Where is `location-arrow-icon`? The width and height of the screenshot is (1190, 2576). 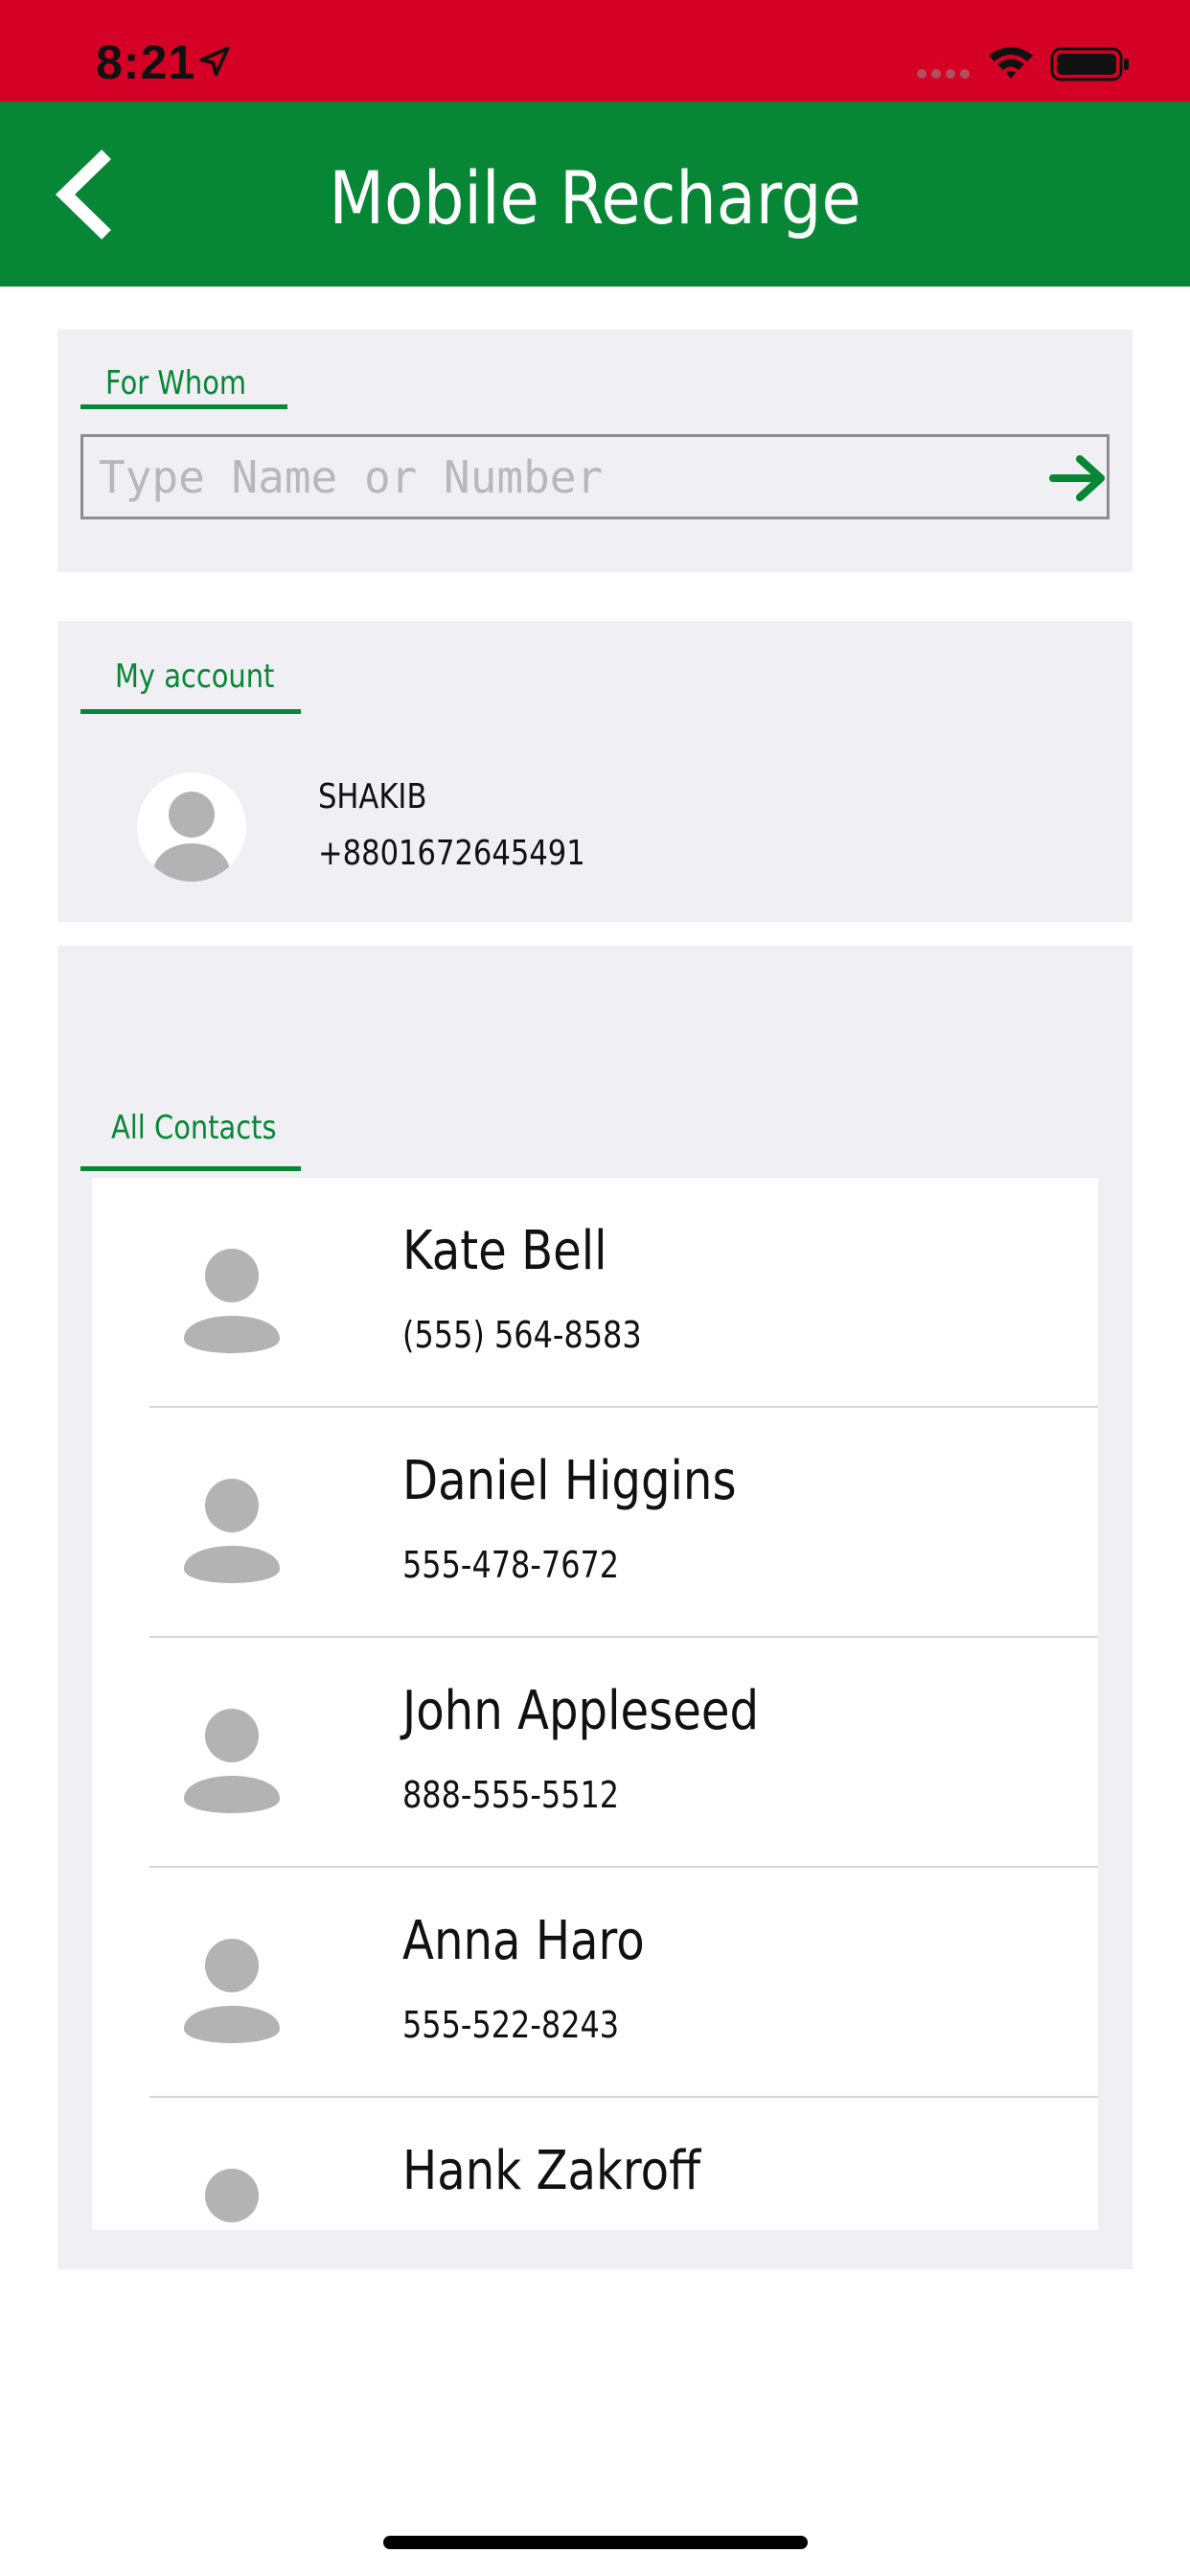
location-arrow-icon is located at coordinates (214, 62).